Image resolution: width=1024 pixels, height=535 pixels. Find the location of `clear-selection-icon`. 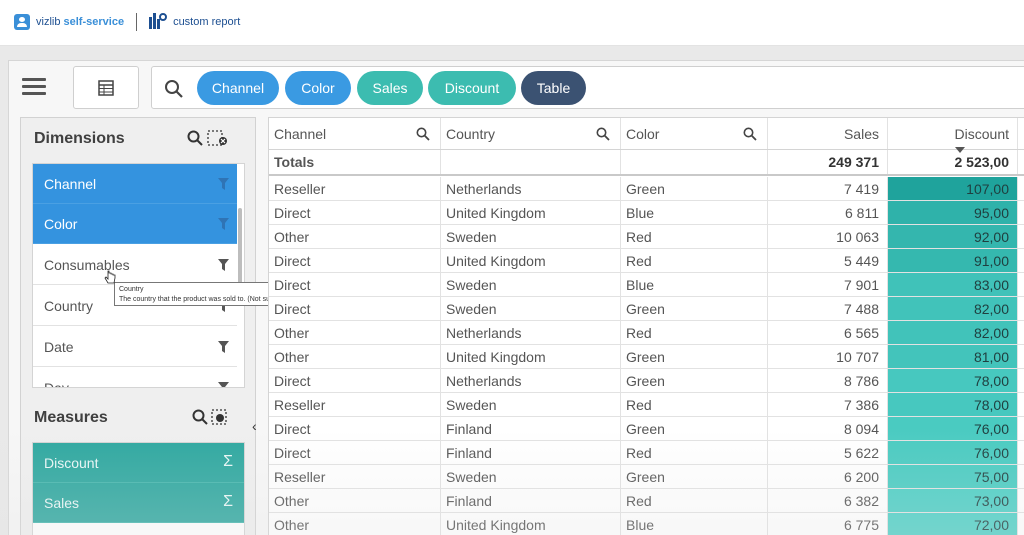

clear-selection-icon is located at coordinates (218, 138).